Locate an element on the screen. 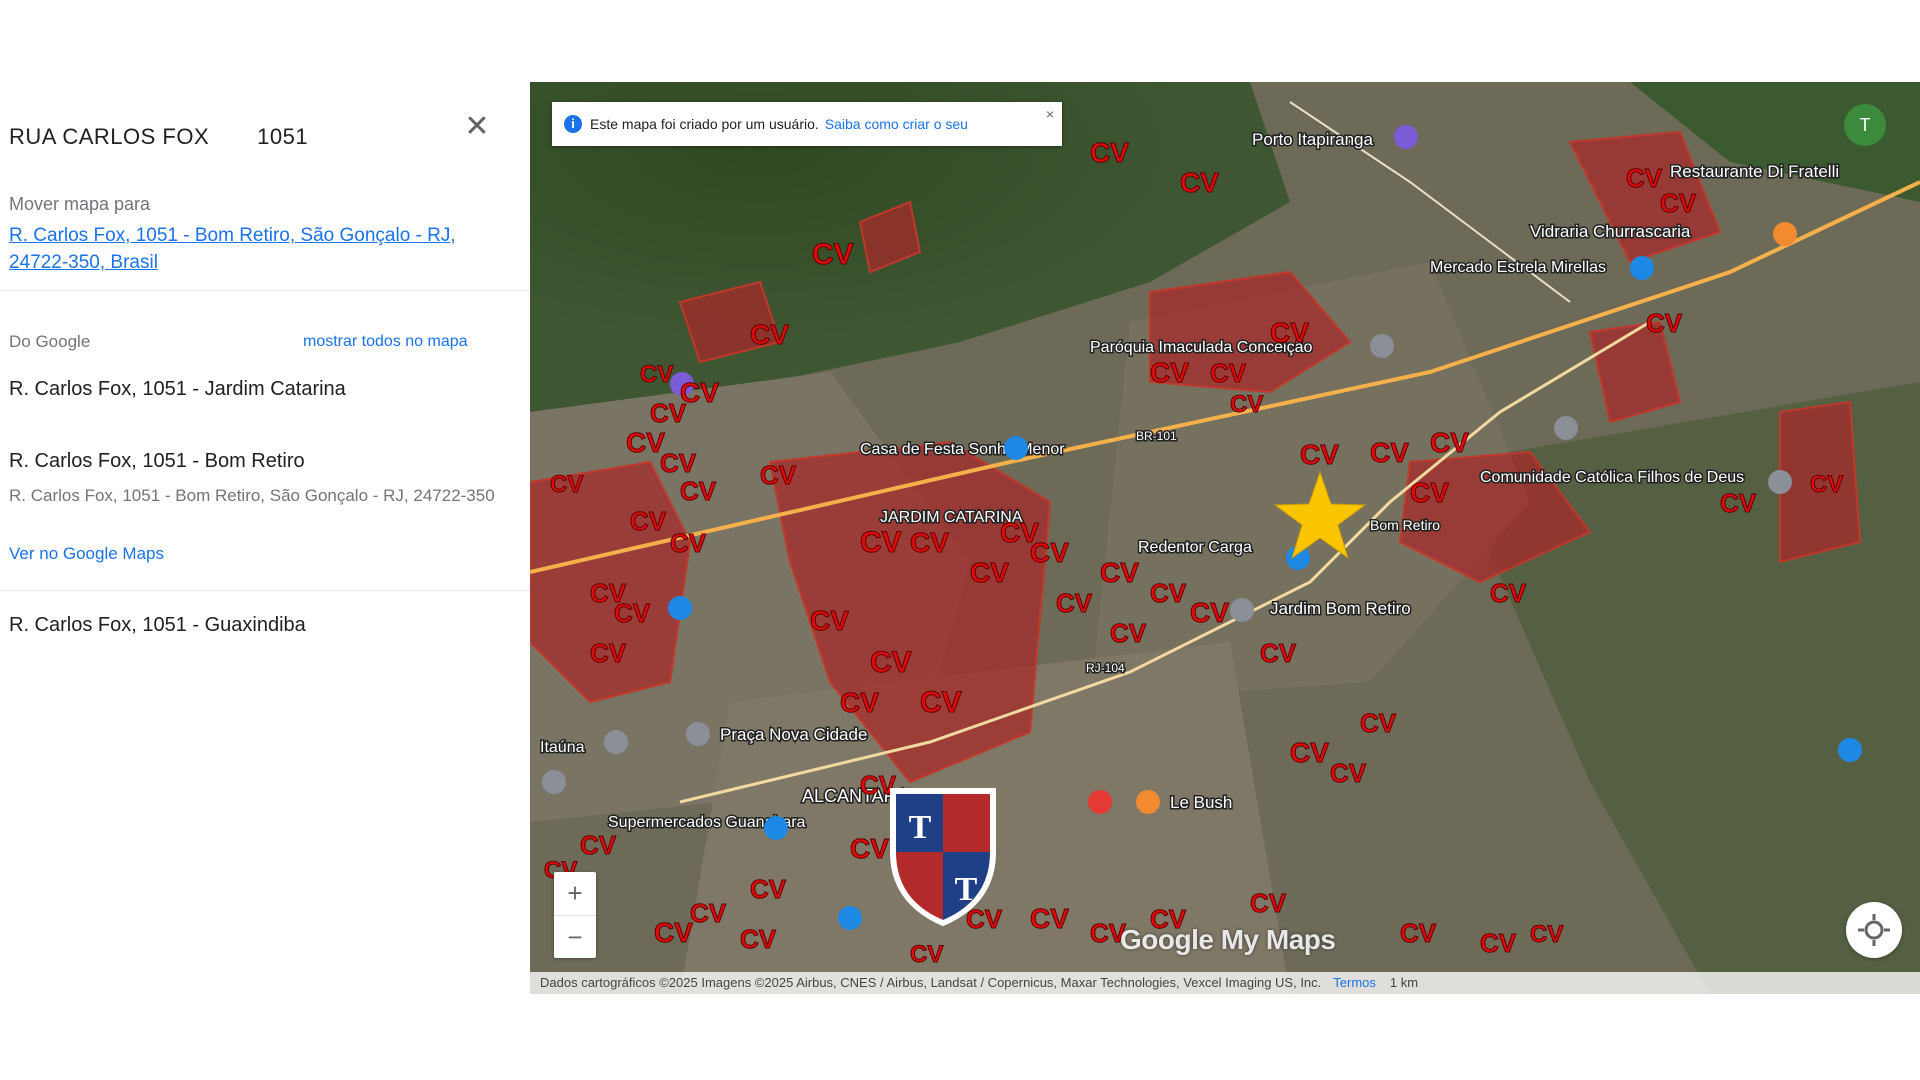  result-guaxindiba: R. Carlos Fox, 1051 - Guaxindiba is located at coordinates (157, 625).